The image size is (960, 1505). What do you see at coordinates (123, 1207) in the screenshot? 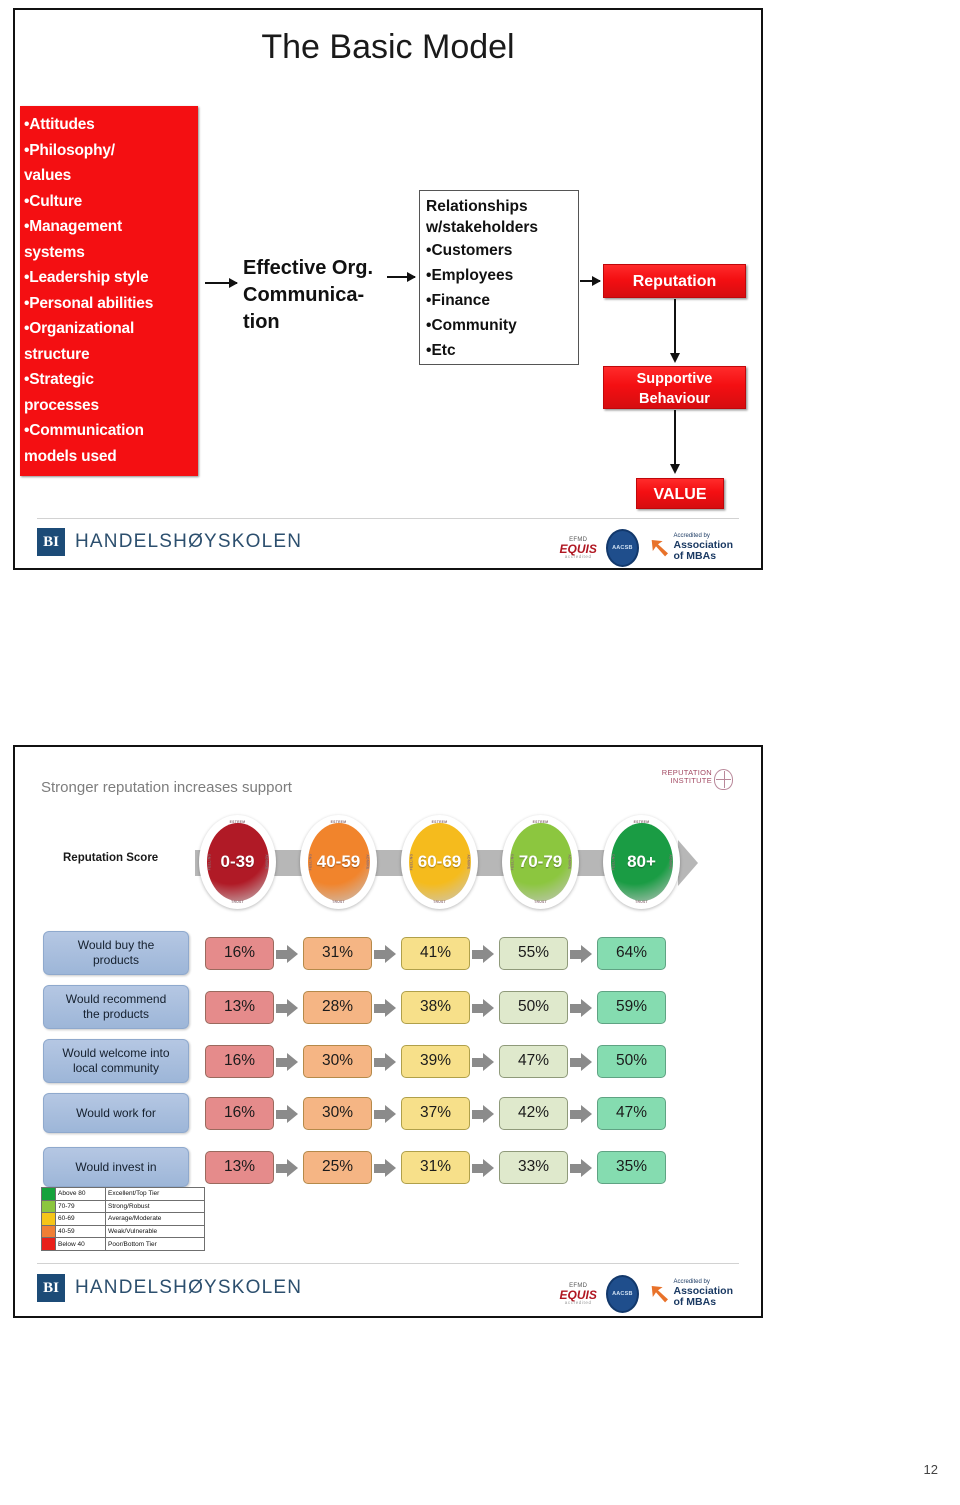
I see `legend-row: 70-79 Strong/Robust` at bounding box center [123, 1207].